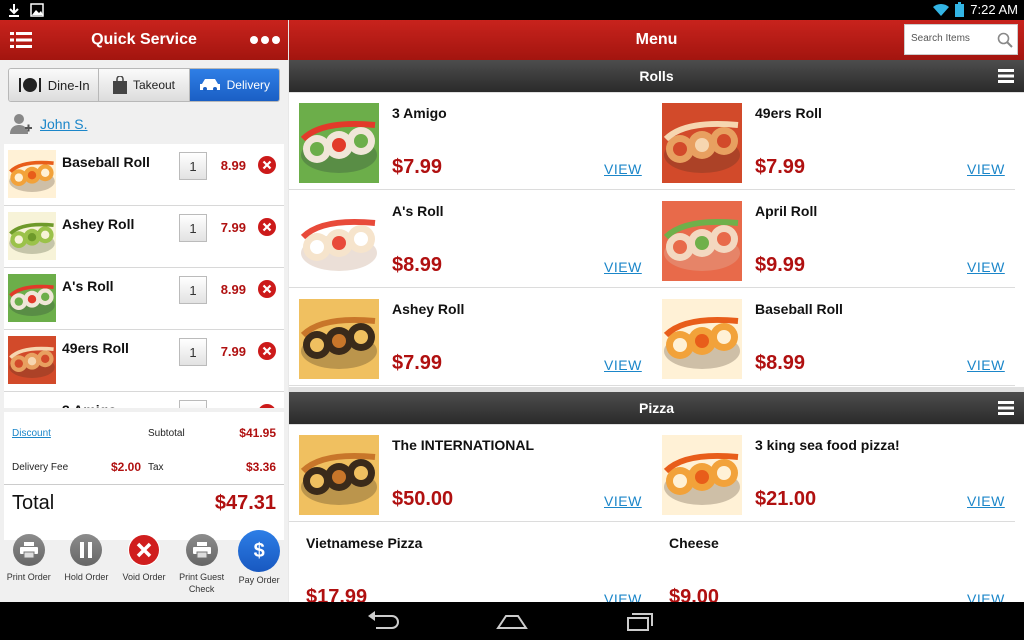  I want to click on void-order-label: Void Order, so click(144, 577).